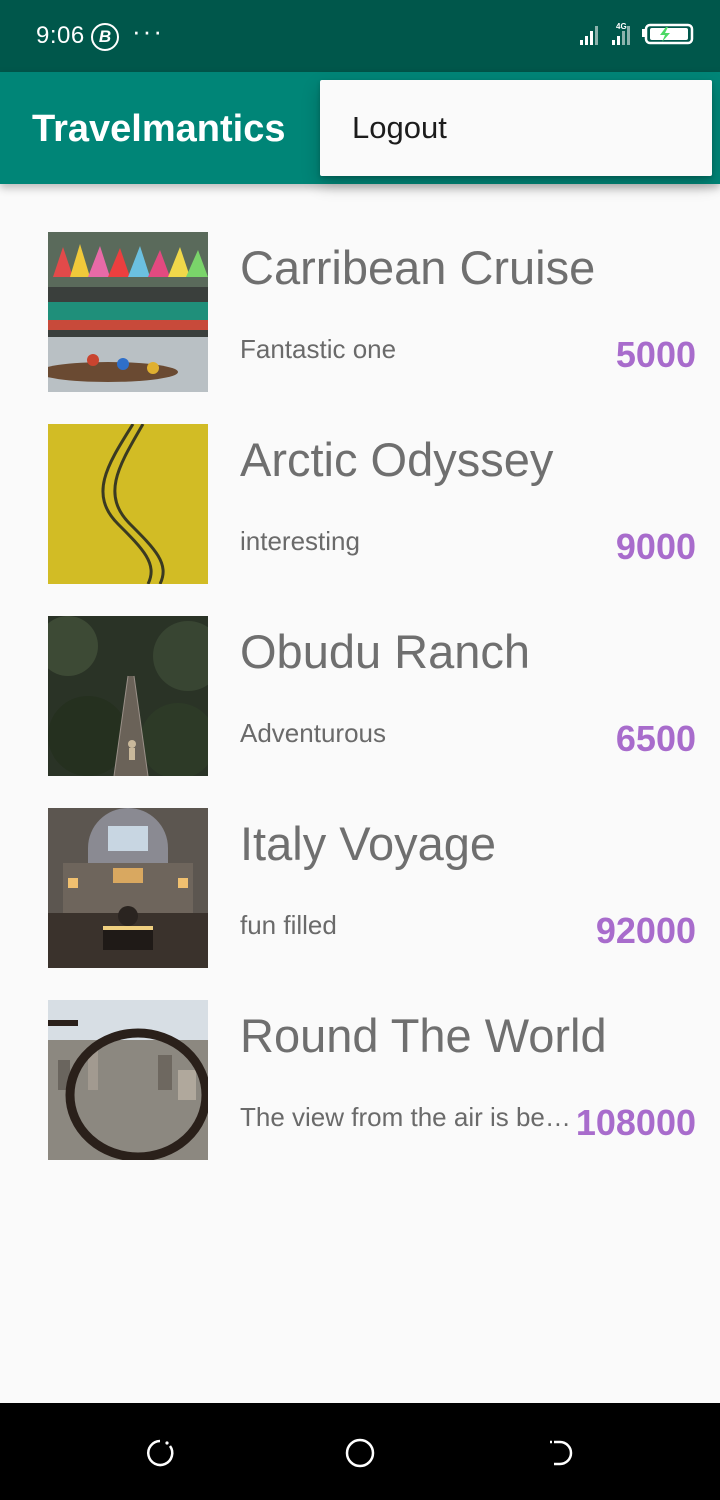 The image size is (720, 1500). I want to click on signal-4g-icon: 4G, so click(621, 33).